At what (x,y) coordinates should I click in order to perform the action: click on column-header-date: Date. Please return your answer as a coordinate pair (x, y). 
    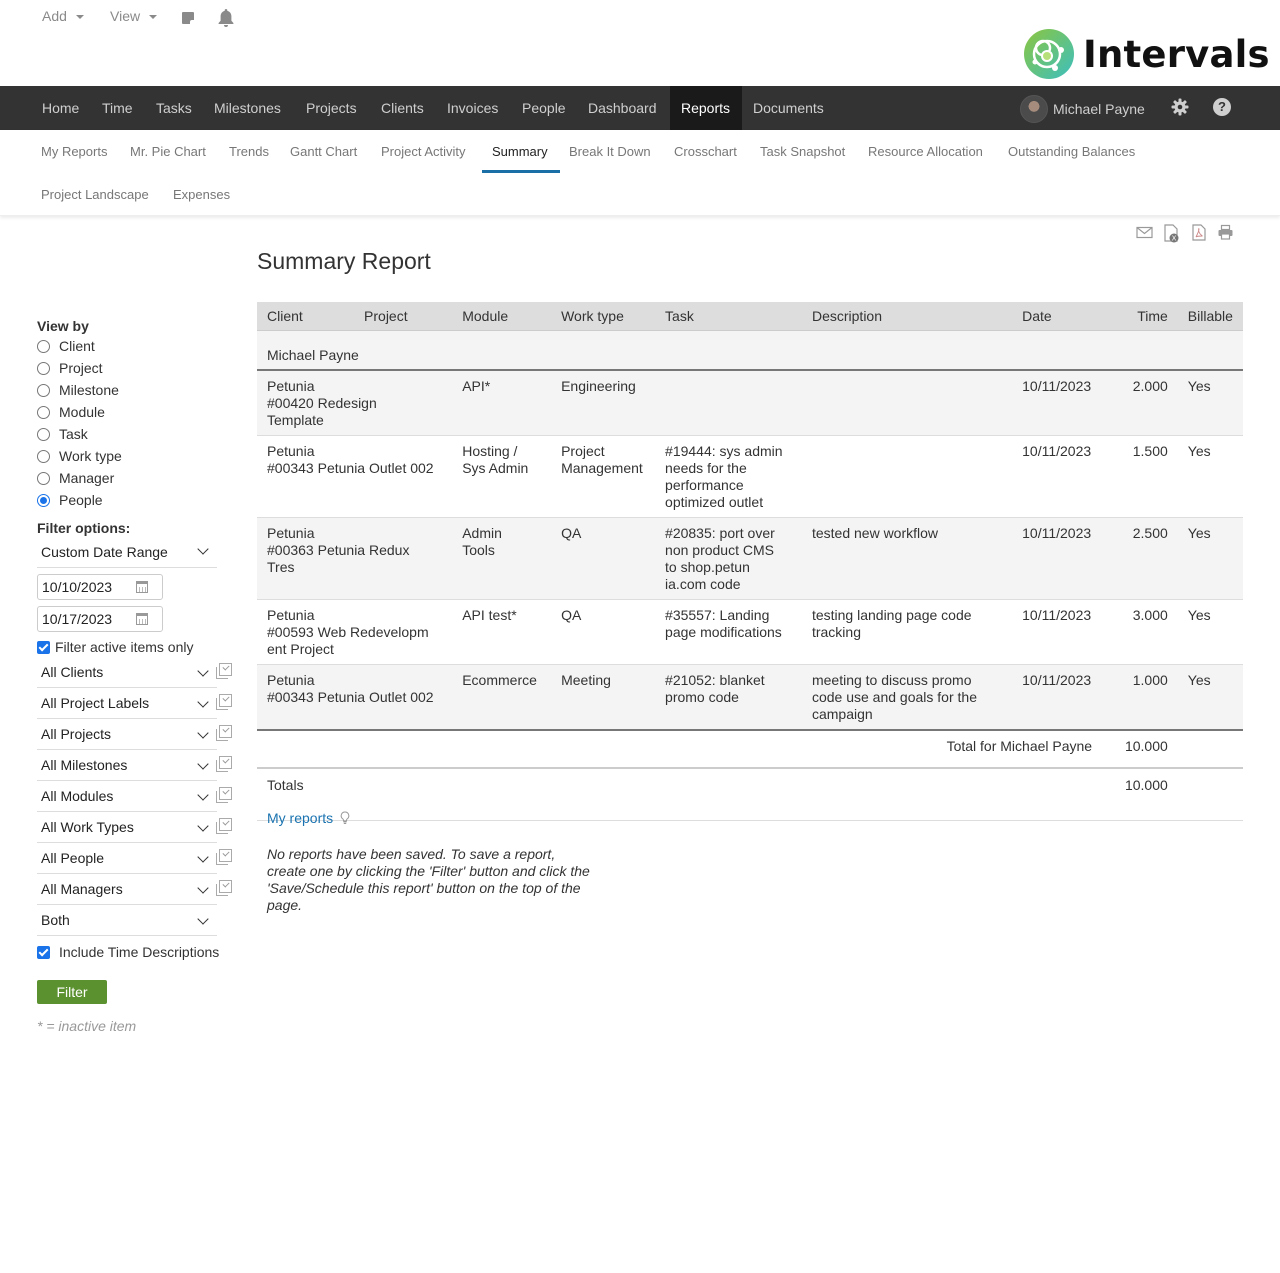
    Looking at the image, I should click on (1057, 316).